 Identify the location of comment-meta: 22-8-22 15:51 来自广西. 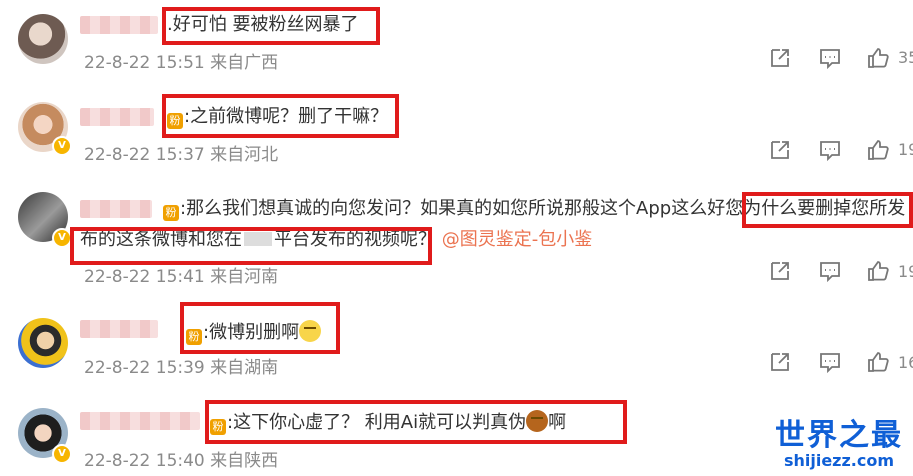
(181, 63).